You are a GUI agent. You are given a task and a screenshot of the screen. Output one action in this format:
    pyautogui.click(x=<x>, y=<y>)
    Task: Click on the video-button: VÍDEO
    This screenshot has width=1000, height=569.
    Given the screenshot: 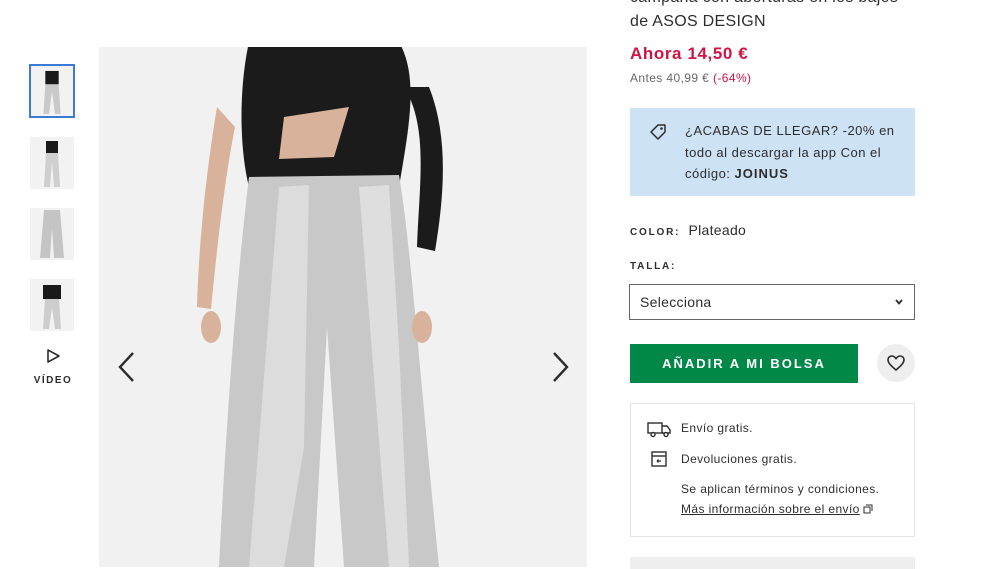 What is the action you would take?
    pyautogui.click(x=53, y=368)
    